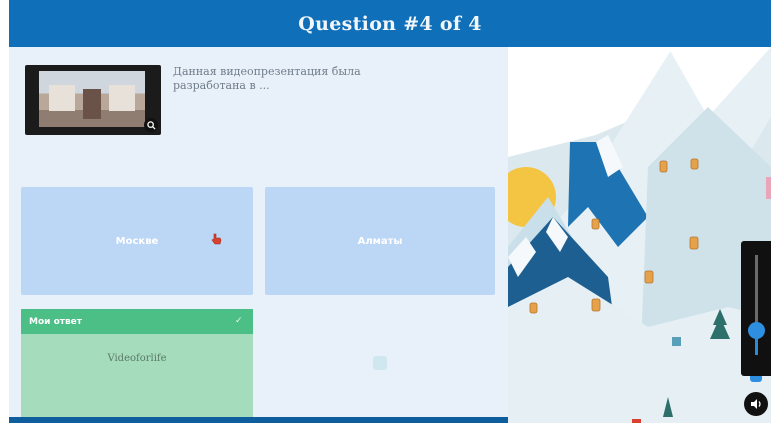 The image size is (771, 423). I want to click on answer-label: Москве, so click(137, 241).